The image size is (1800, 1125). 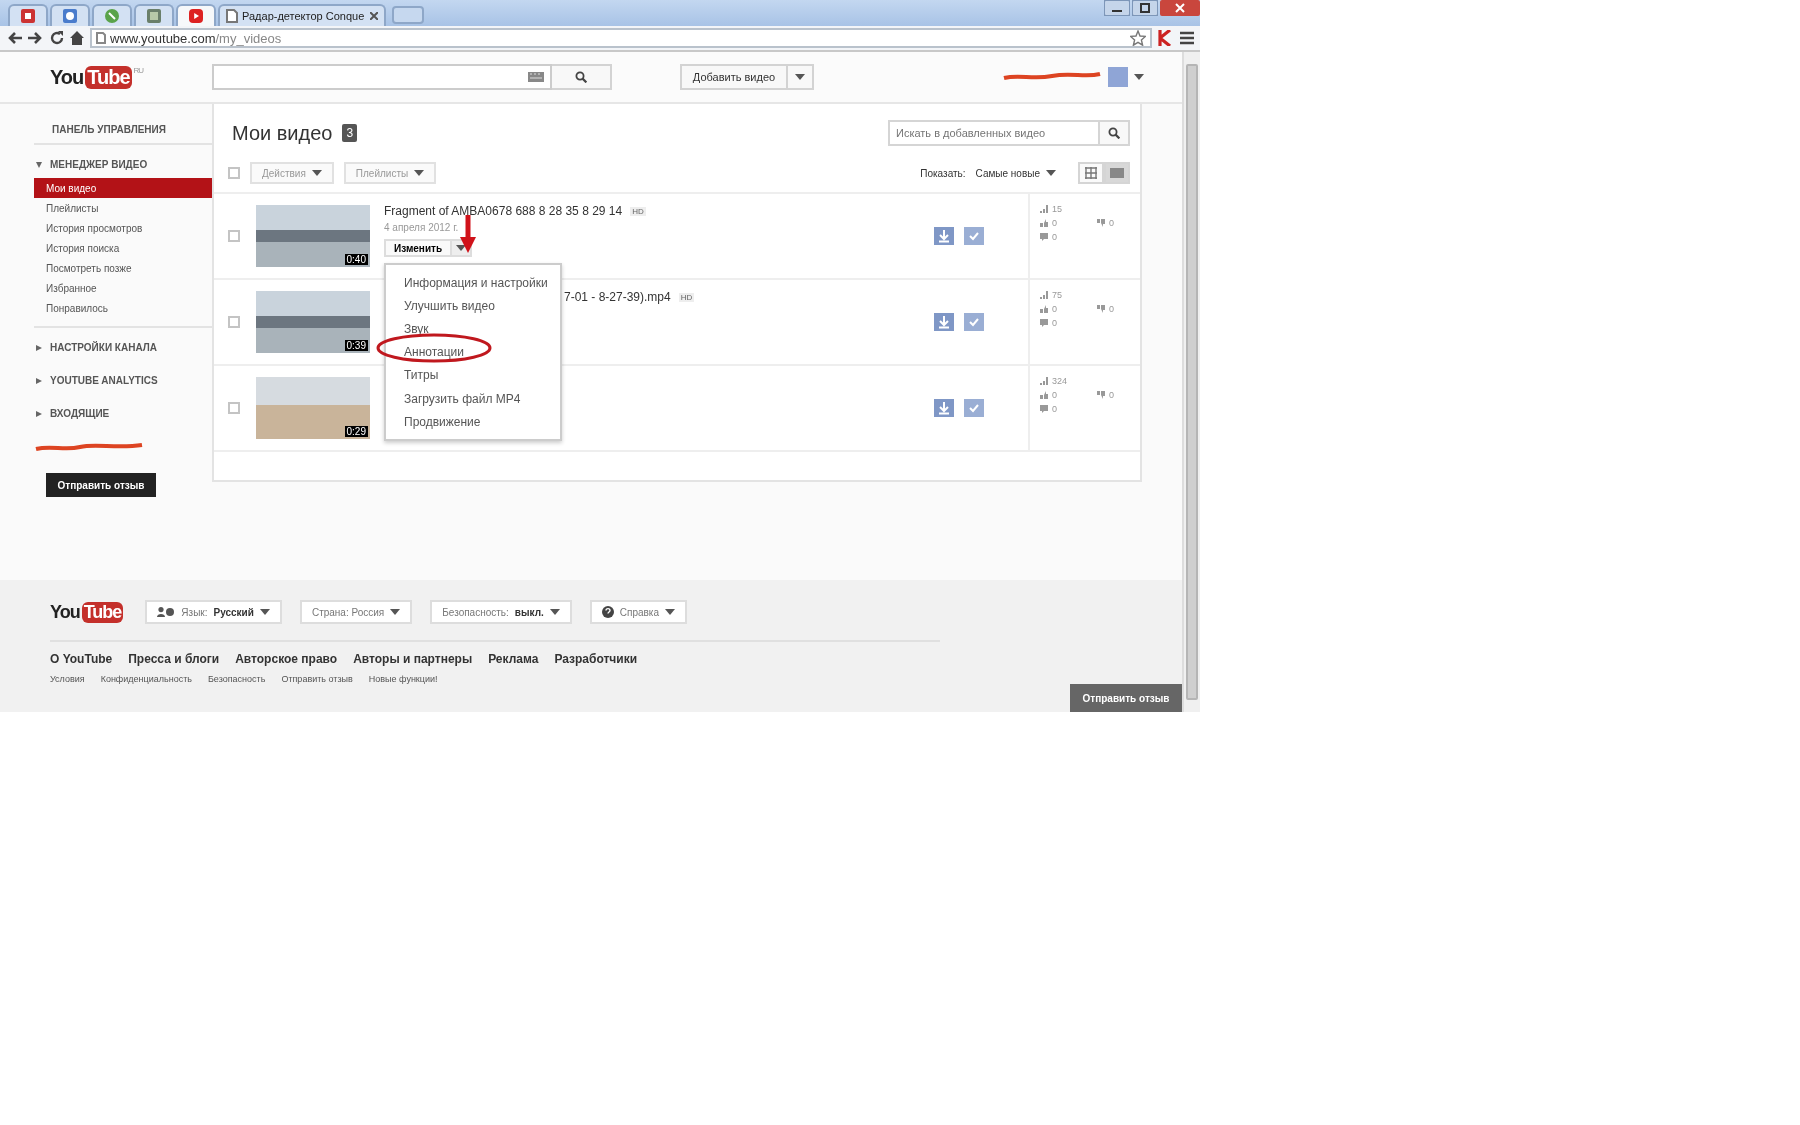 I want to click on menu-item: Аннотации, so click(x=473, y=352).